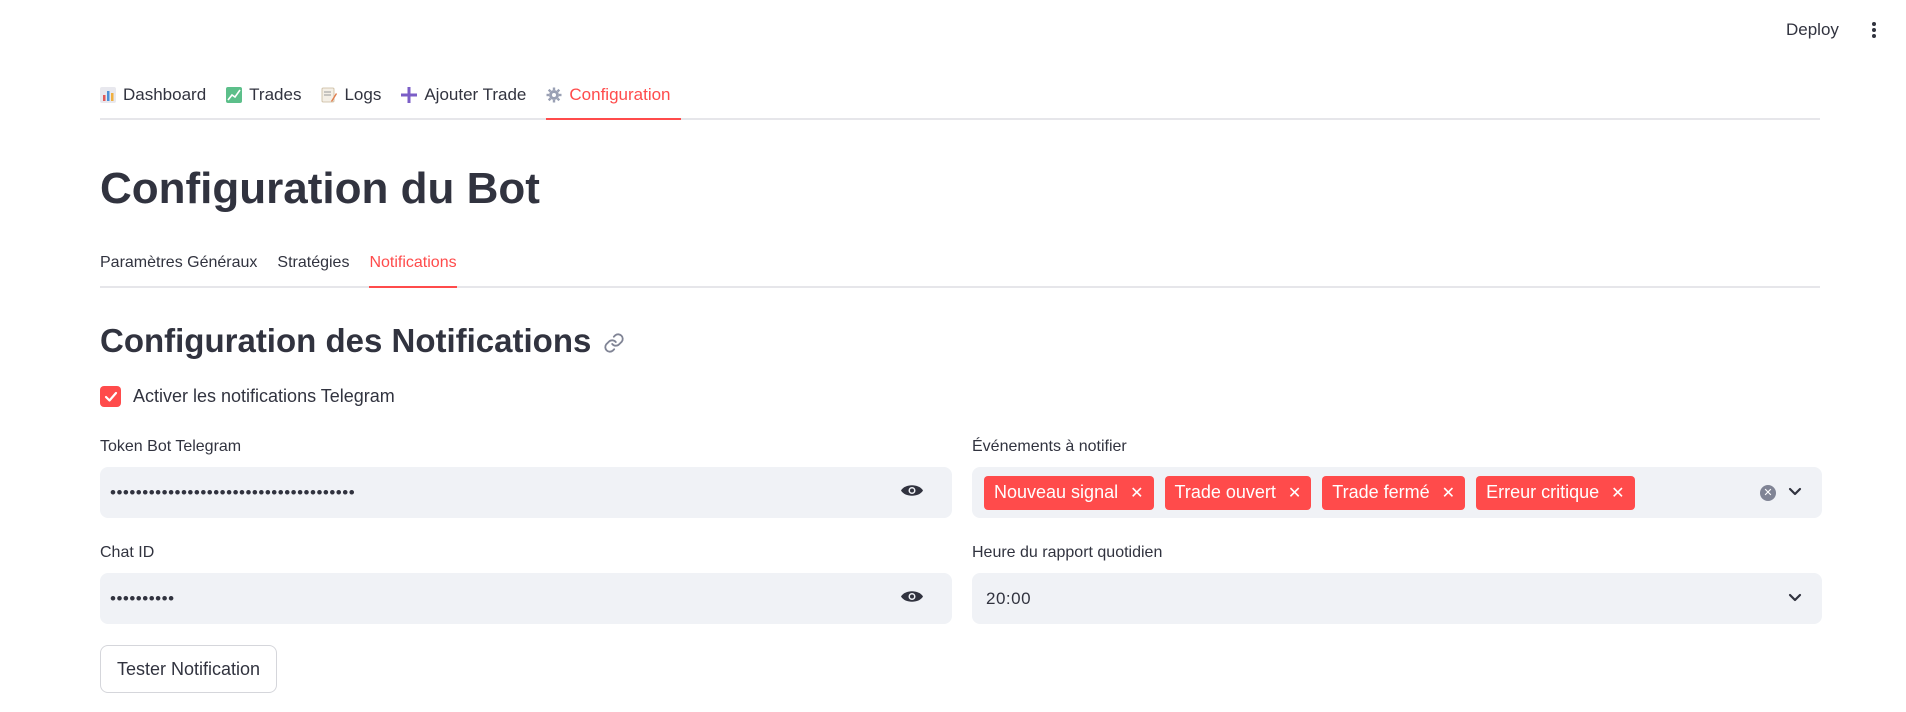 This screenshot has width=1906, height=712. What do you see at coordinates (189, 669) in the screenshot?
I see `test-notification-button: Tester Notification` at bounding box center [189, 669].